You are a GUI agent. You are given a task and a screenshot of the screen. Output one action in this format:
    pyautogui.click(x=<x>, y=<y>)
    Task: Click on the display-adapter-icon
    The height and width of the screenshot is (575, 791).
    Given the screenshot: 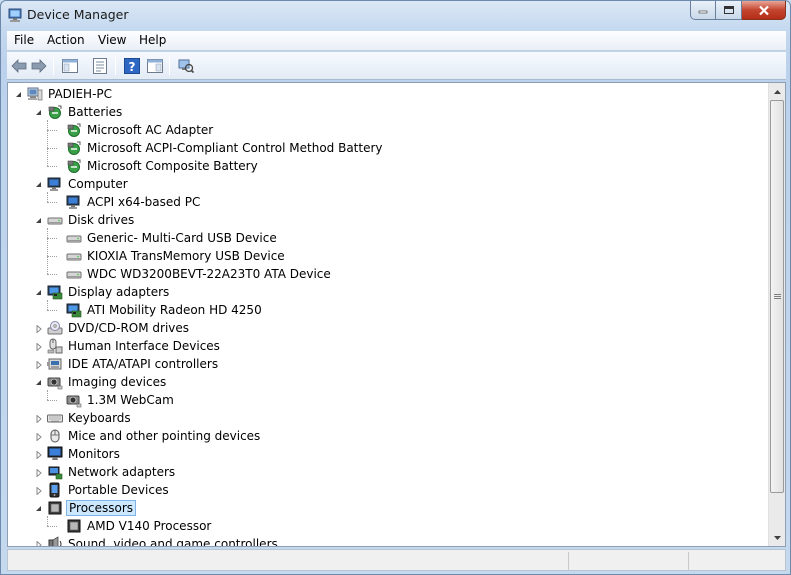 What is the action you would take?
    pyautogui.click(x=74, y=310)
    